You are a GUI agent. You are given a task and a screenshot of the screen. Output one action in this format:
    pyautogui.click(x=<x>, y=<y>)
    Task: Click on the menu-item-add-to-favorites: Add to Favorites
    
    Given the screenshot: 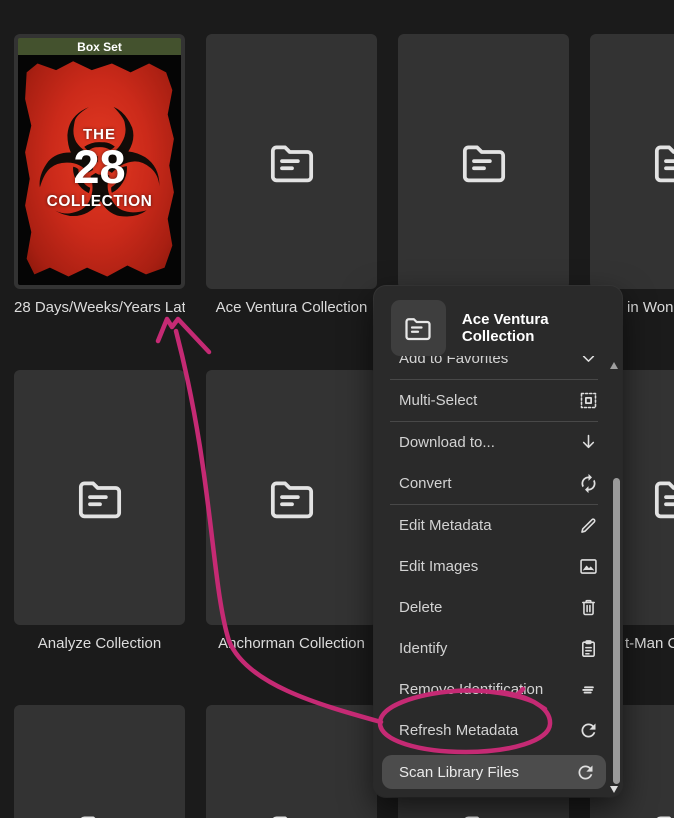 What is the action you would take?
    pyautogui.click(x=498, y=367)
    